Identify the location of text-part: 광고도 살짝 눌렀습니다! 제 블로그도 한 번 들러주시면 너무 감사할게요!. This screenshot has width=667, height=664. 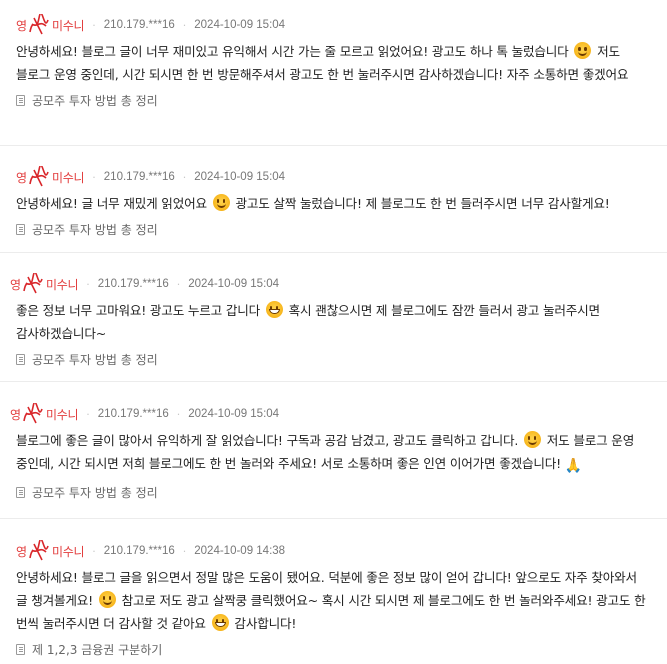
(420, 203).